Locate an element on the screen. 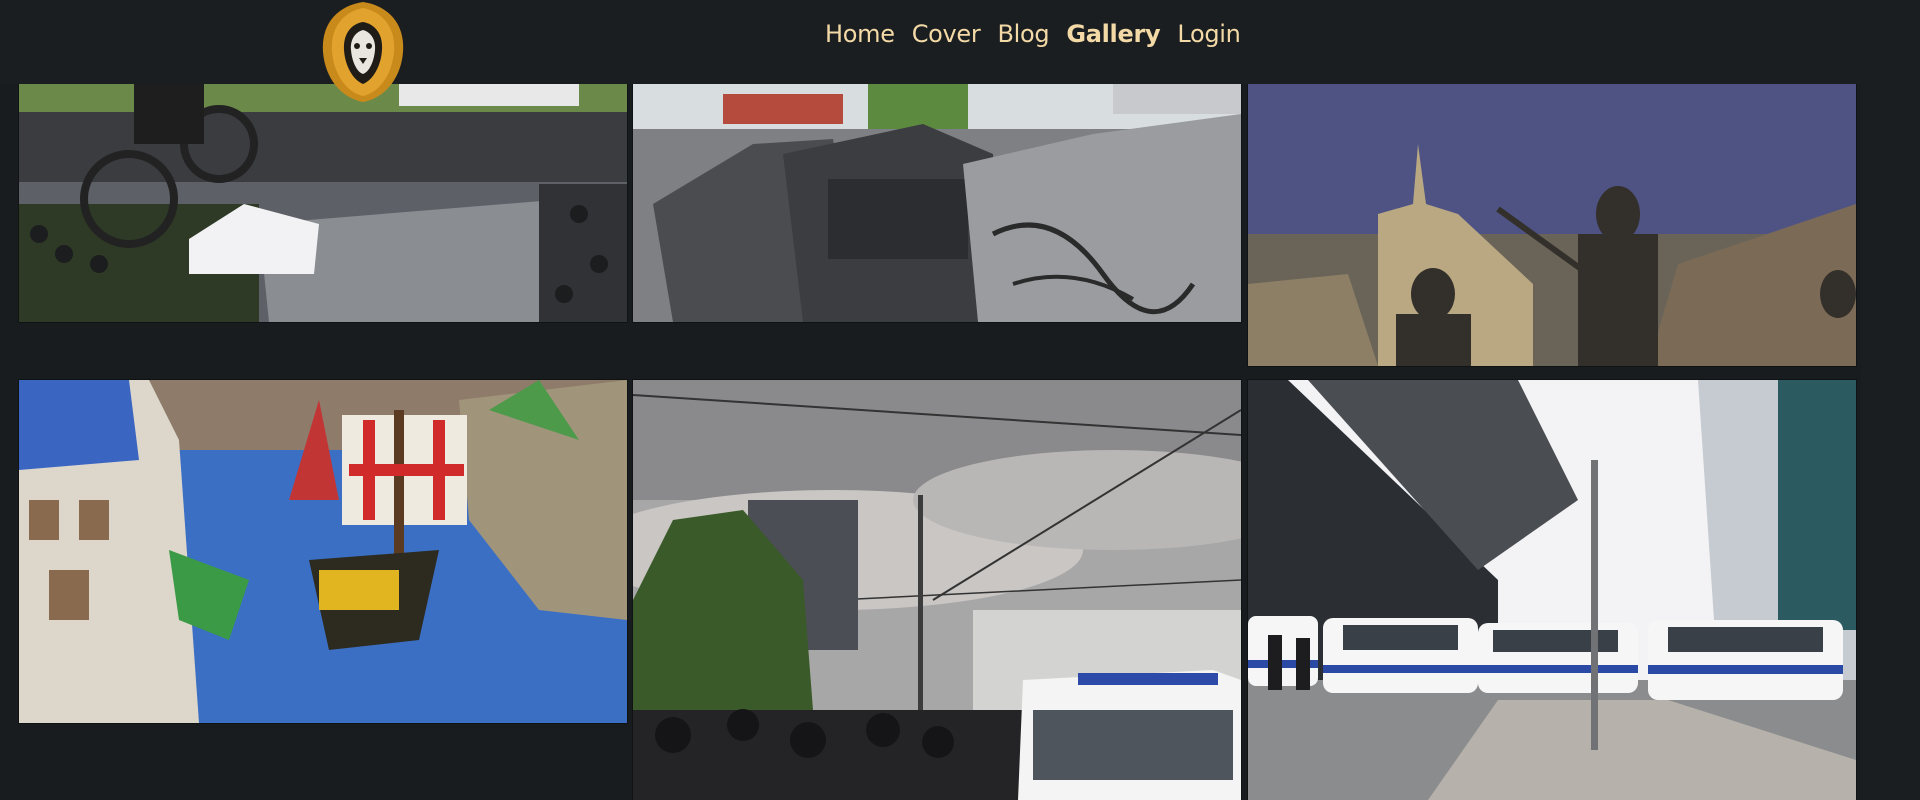 The width and height of the screenshot is (1920, 800). main-nav: Home Cover Blog Gallery Login is located at coordinates (1033, 34).